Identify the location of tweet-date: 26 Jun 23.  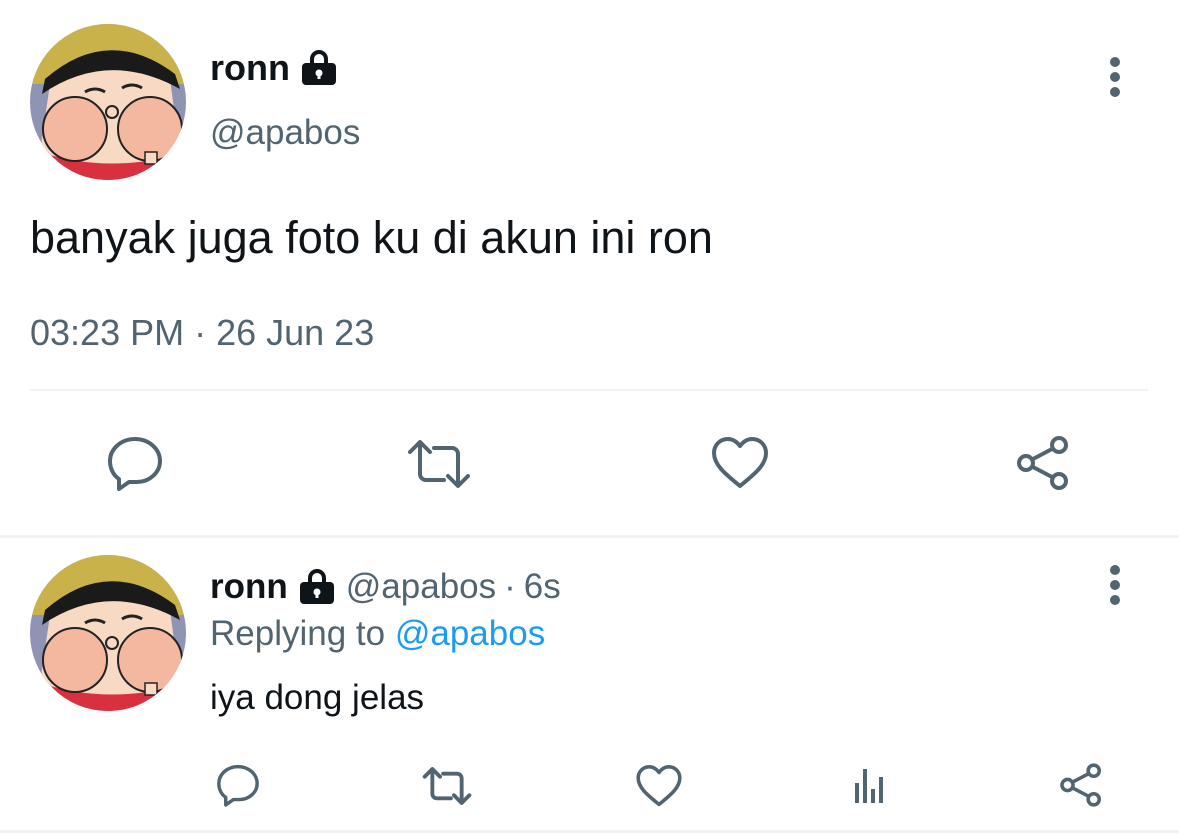
(295, 333).